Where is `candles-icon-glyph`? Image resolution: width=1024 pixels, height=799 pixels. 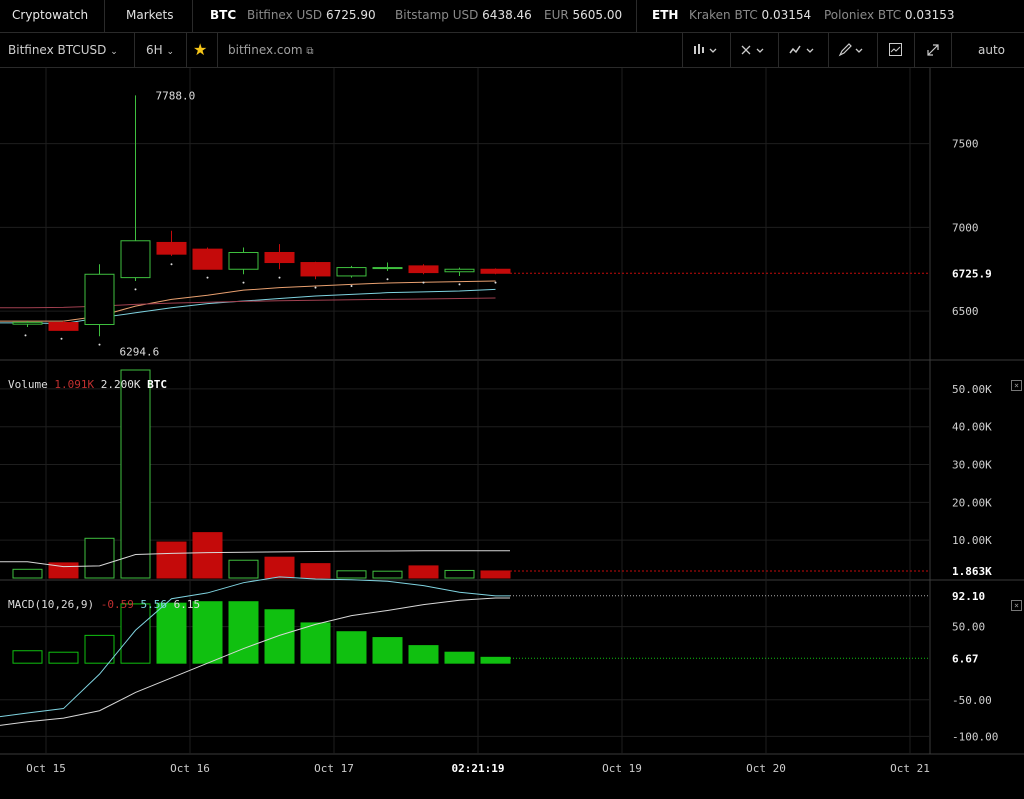
candles-icon-glyph is located at coordinates (705, 49).